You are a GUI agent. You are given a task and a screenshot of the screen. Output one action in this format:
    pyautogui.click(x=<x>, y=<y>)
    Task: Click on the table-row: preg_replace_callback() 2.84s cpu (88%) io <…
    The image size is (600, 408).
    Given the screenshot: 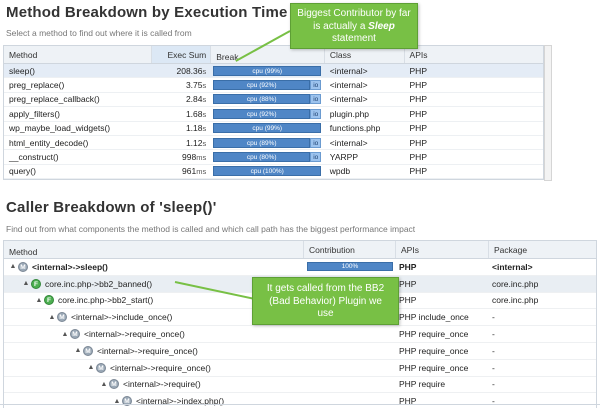 What is the action you would take?
    pyautogui.click(x=273, y=100)
    